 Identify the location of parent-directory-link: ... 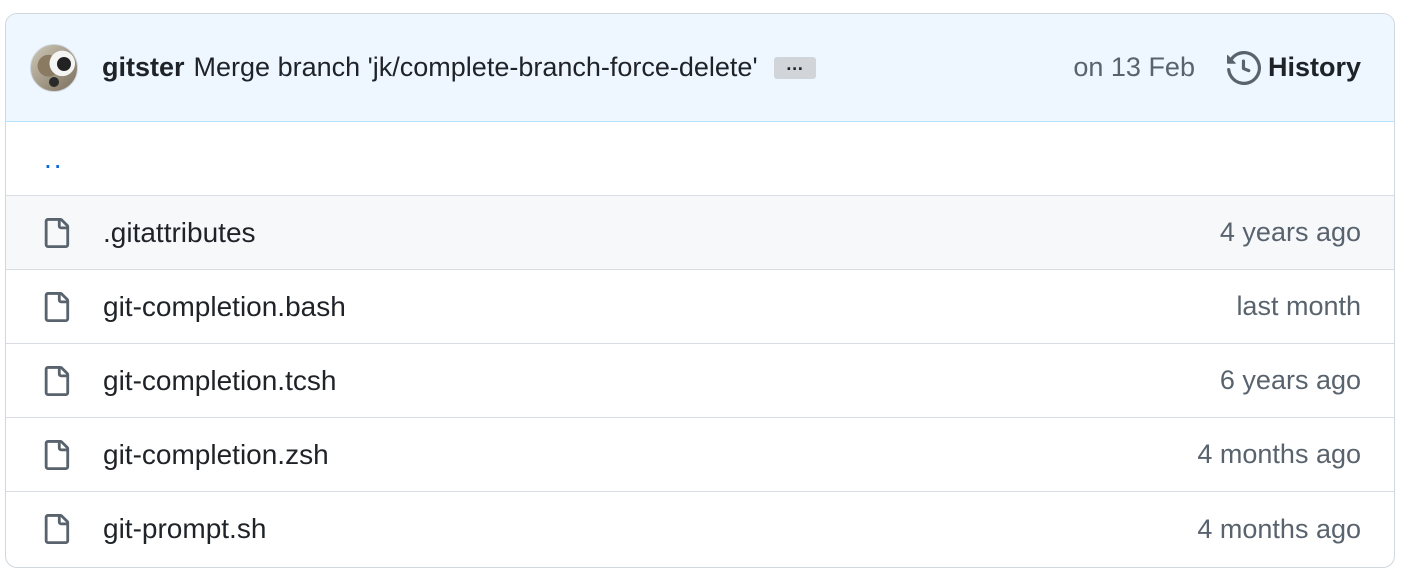
(54, 159).